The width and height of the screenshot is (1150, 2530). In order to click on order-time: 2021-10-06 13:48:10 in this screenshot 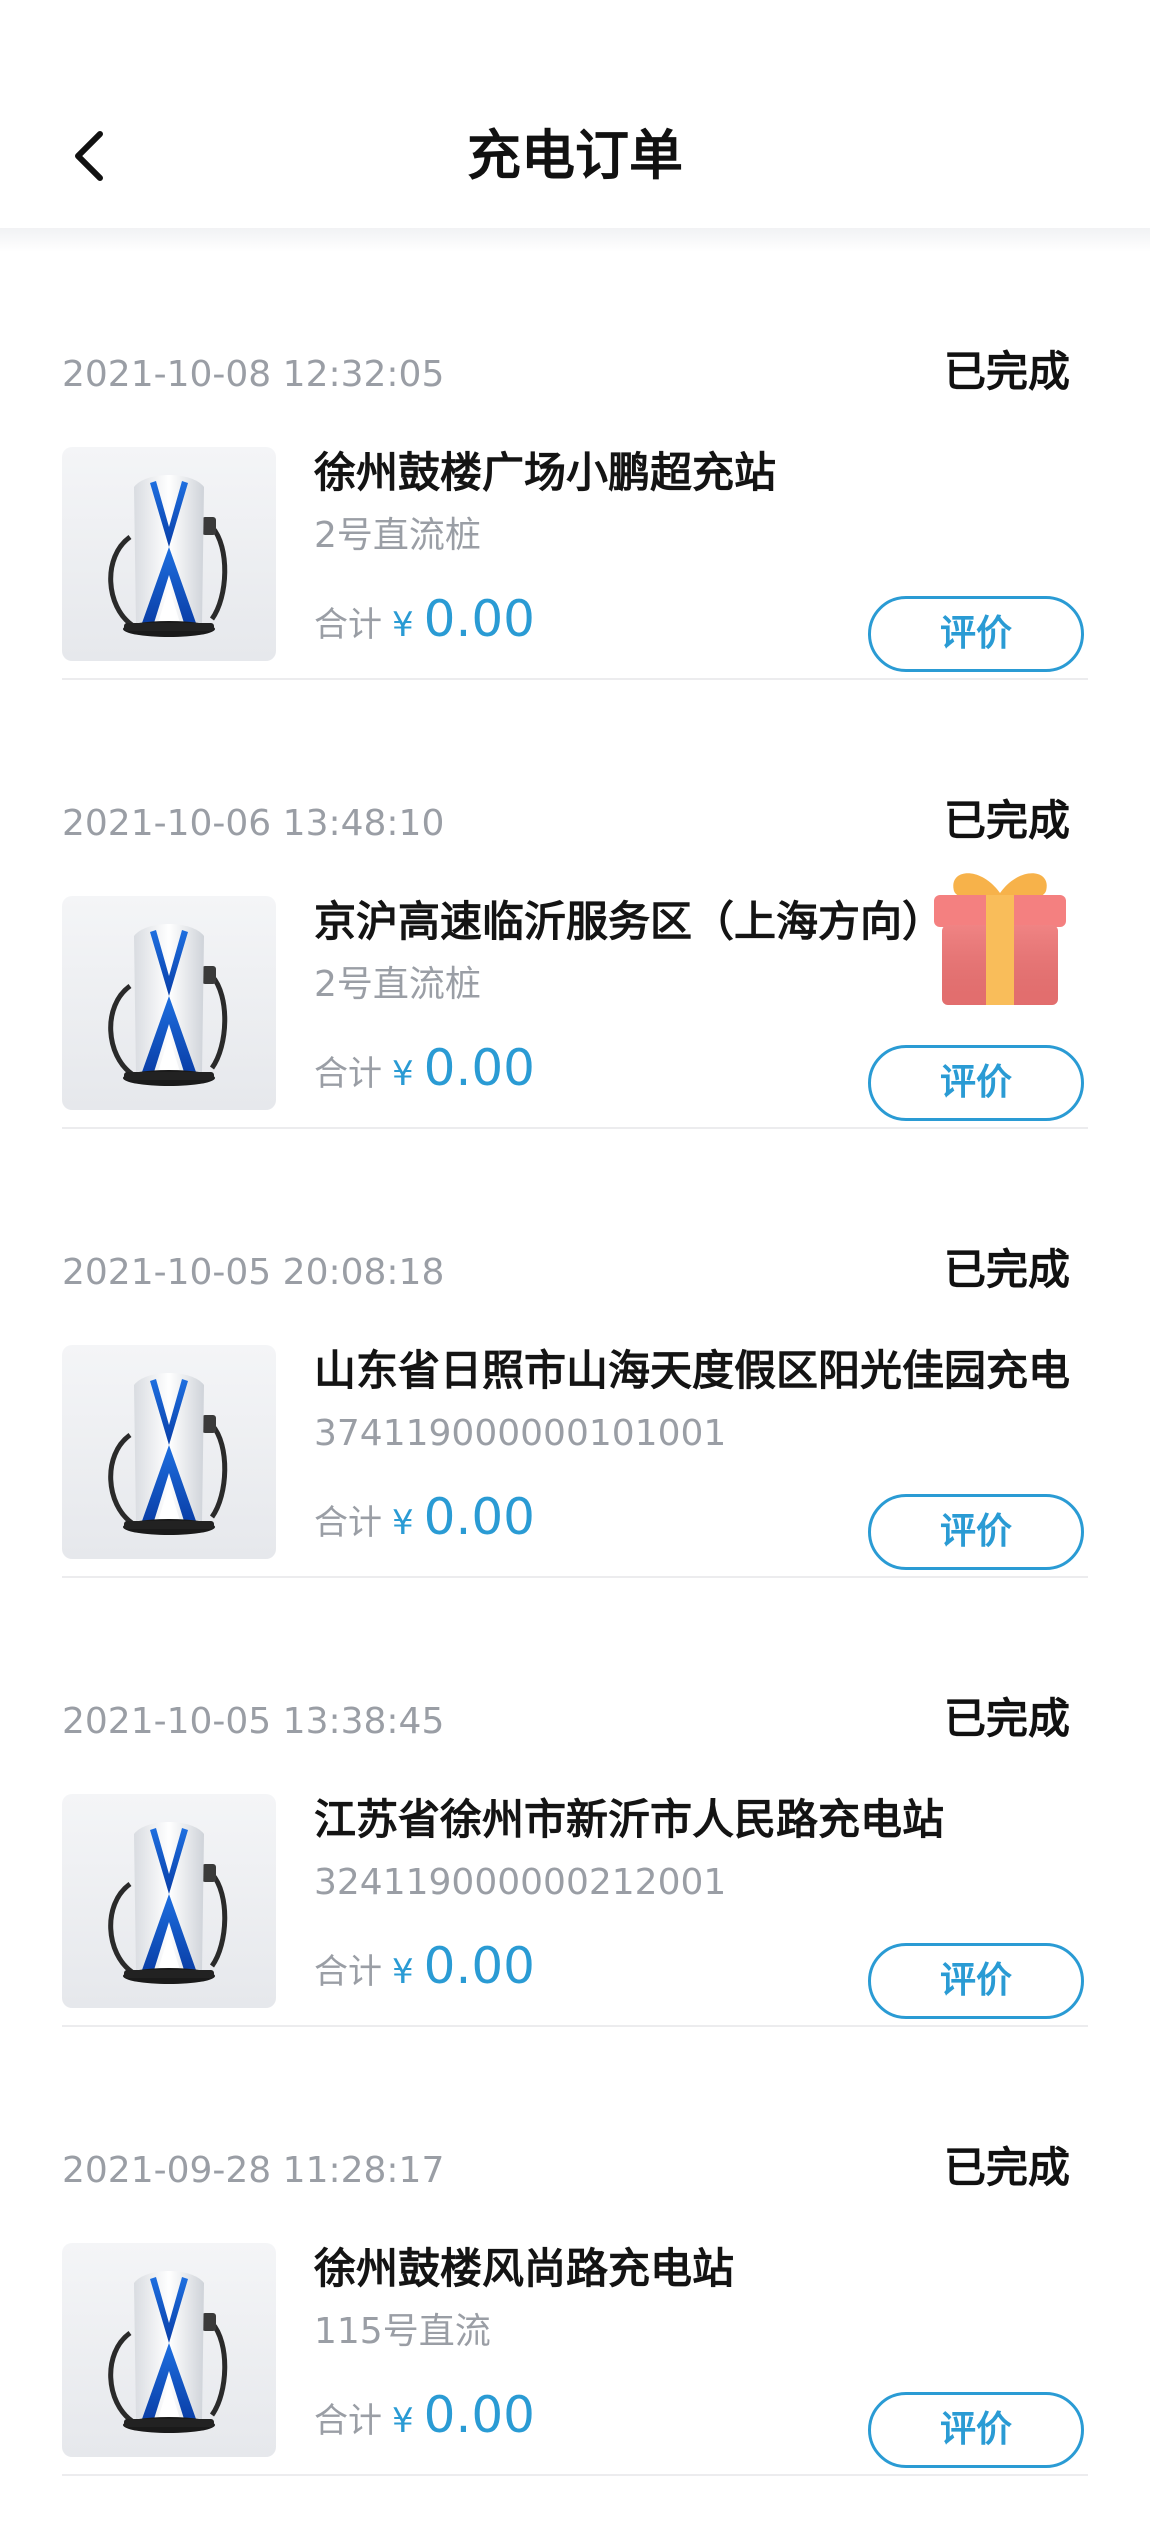, I will do `click(253, 823)`.